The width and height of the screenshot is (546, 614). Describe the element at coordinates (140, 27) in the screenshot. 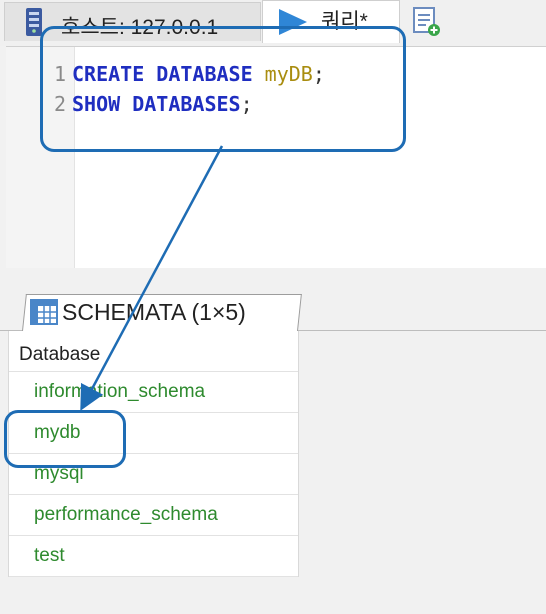

I see `tab-host-label: 호스트: 127.0.0.1` at that location.